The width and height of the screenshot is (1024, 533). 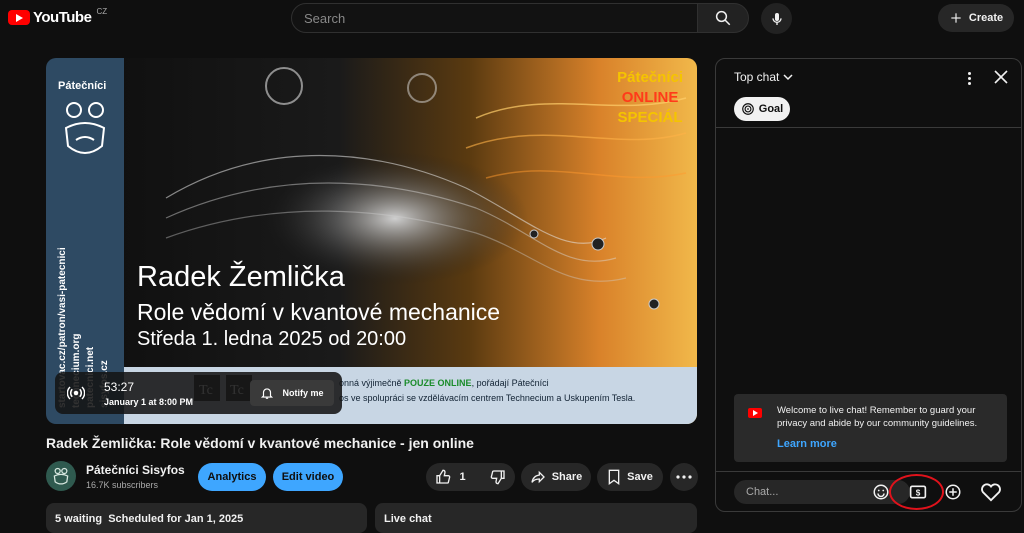 I want to click on top-chat-label: Top chat, so click(x=757, y=77).